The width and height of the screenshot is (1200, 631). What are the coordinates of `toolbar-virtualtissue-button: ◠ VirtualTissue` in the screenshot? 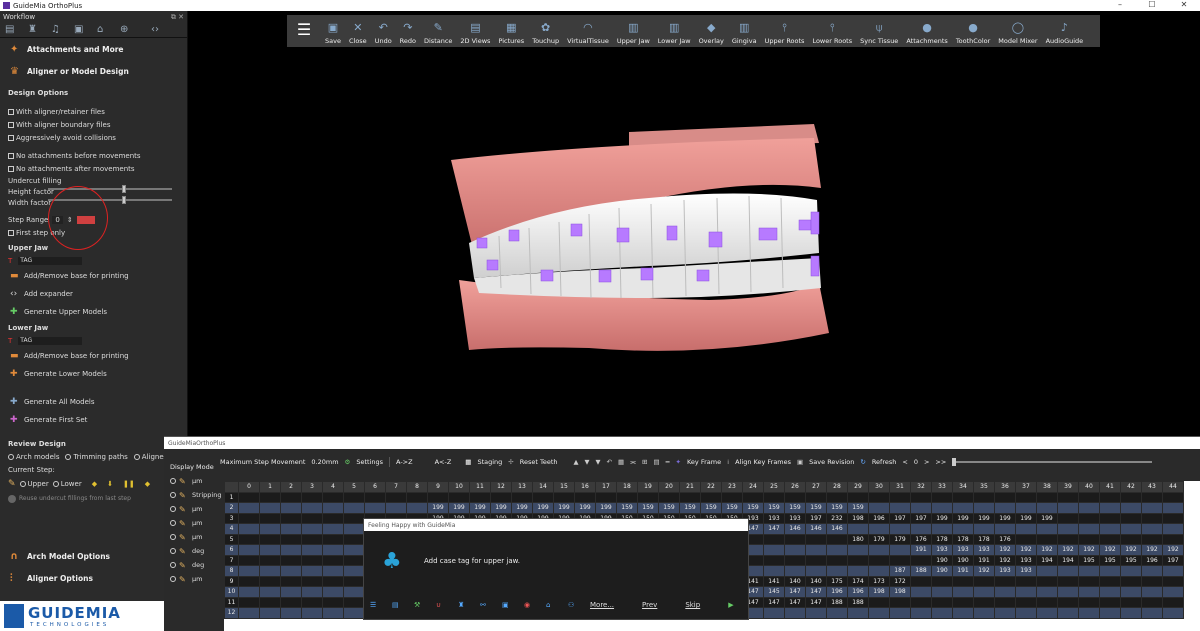 It's located at (588, 30).